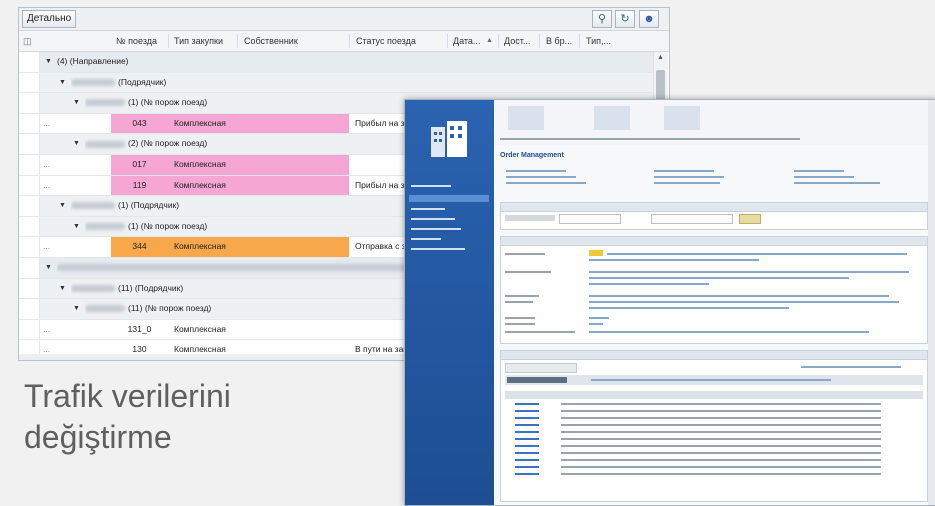  I want to click on group-label: (2) (№ порож поезд), so click(146, 144).